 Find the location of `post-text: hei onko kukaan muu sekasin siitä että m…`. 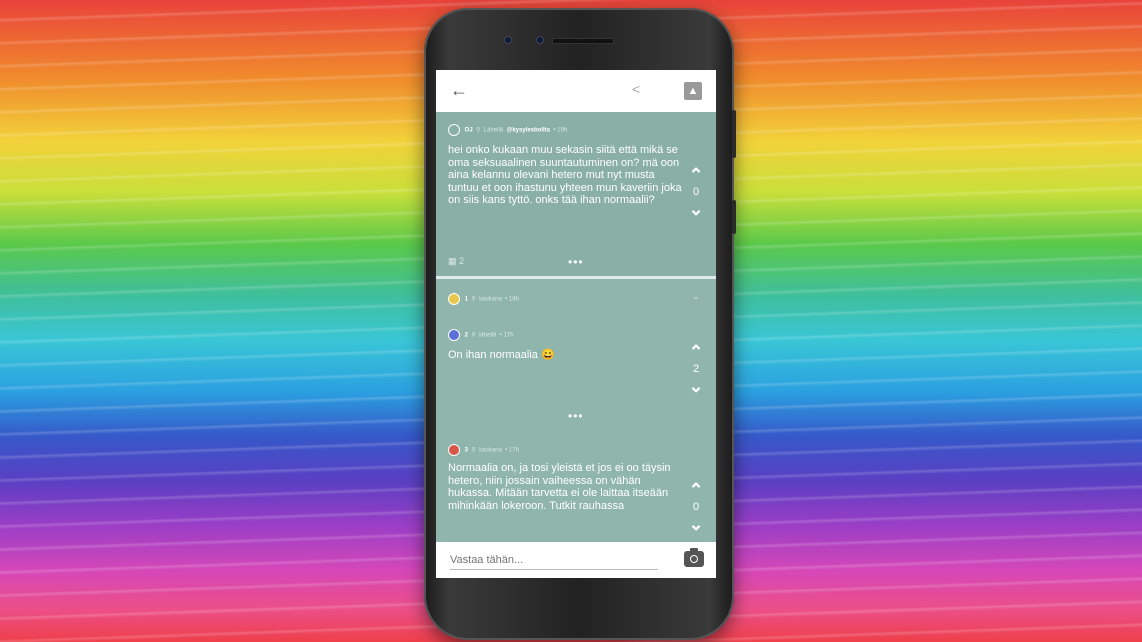

post-text: hei onko kukaan muu sekasin siitä että m… is located at coordinates (565, 175).